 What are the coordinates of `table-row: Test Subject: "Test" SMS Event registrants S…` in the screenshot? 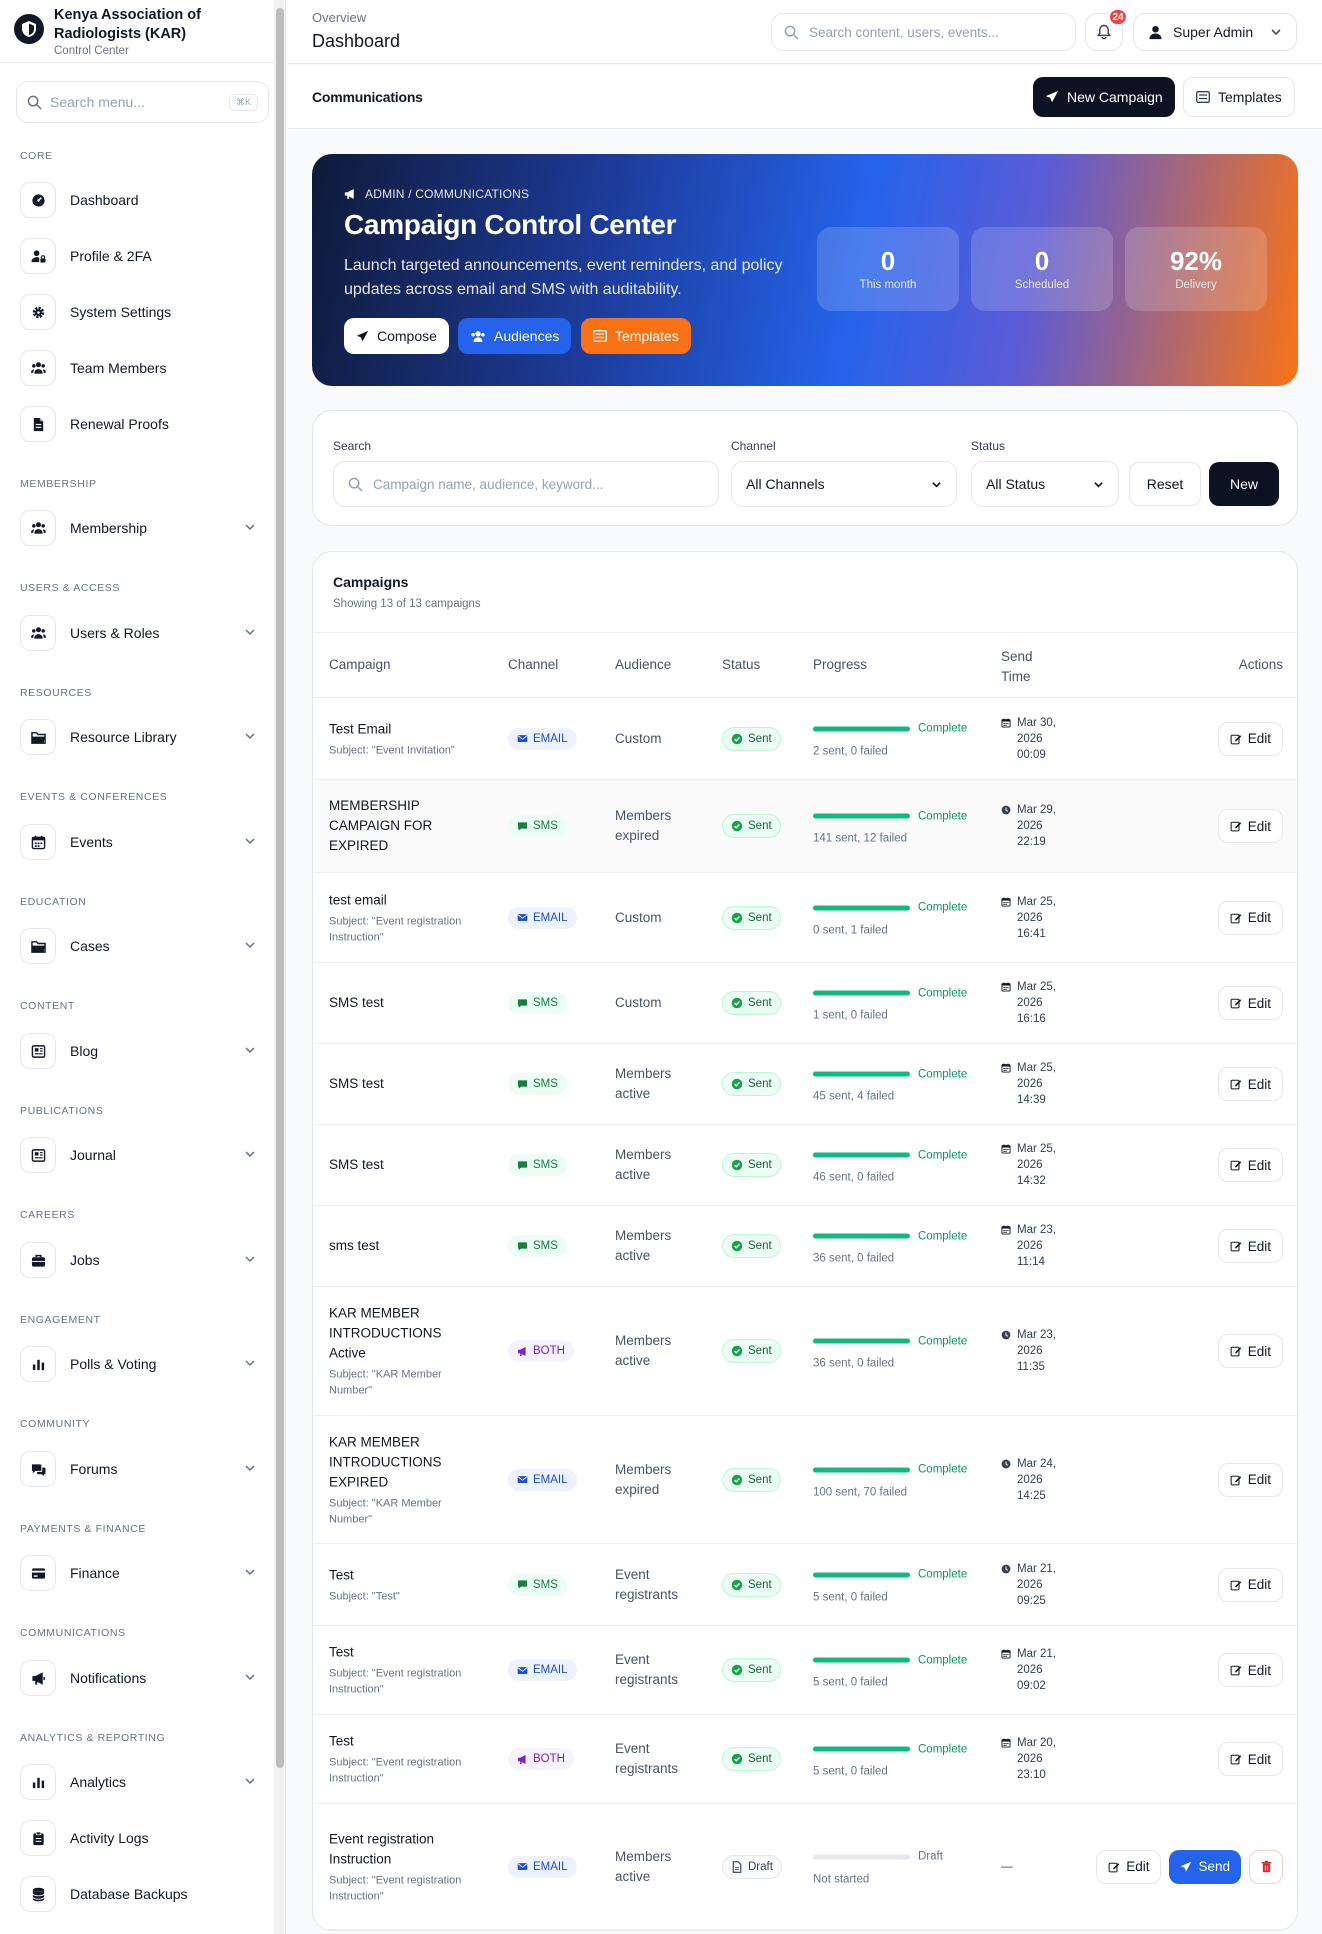 It's located at (805, 1585).